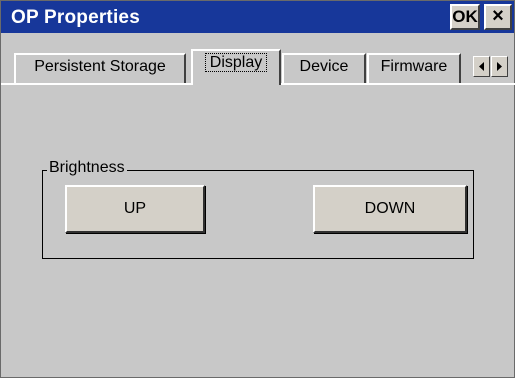 This screenshot has height=378, width=515. I want to click on brightness-up-button: UP, so click(135, 209).